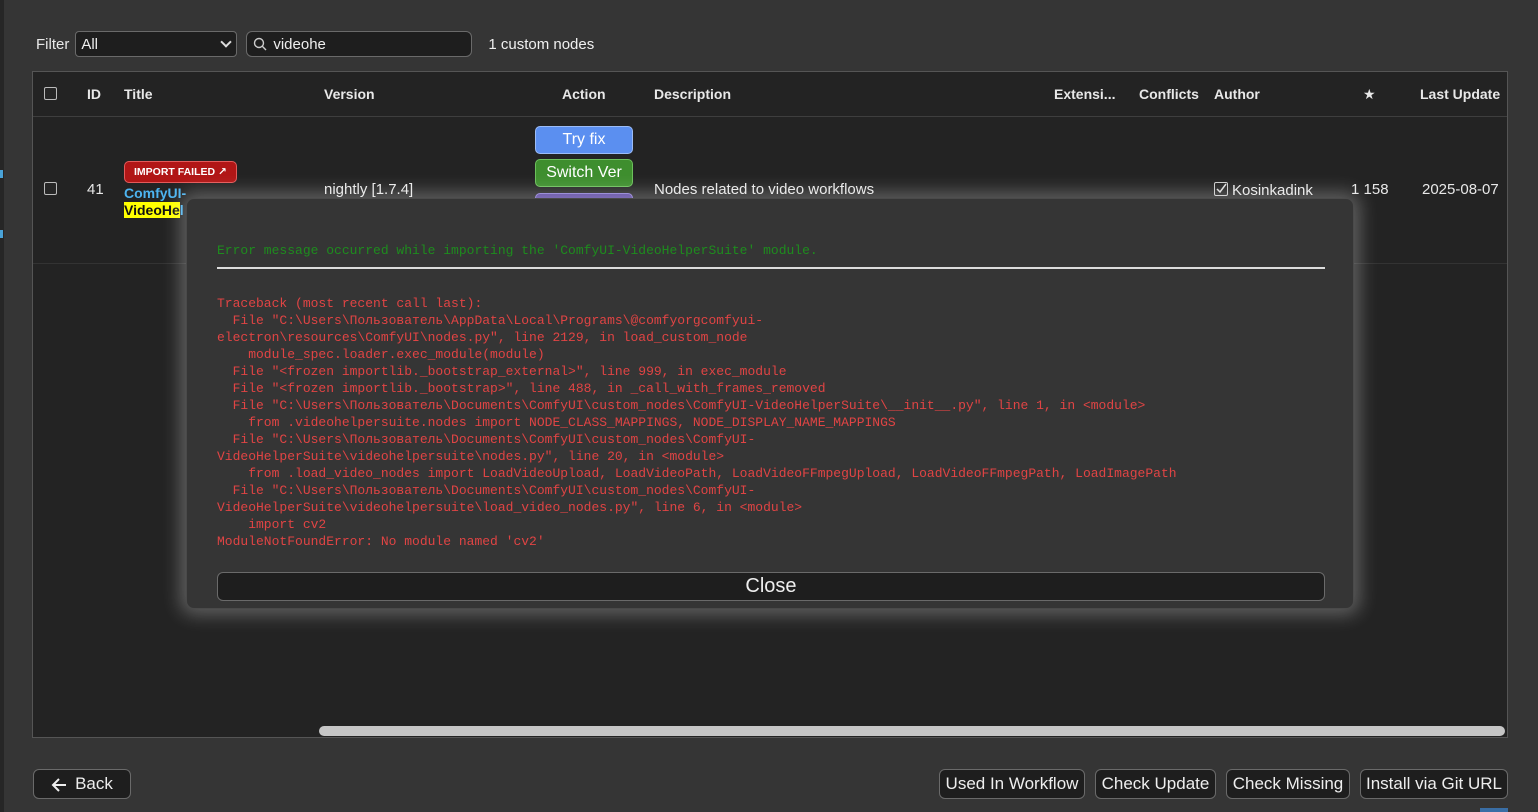 The image size is (1538, 812). I want to click on import-failed-badge: IMPORT FAILED ↗, so click(180, 172).